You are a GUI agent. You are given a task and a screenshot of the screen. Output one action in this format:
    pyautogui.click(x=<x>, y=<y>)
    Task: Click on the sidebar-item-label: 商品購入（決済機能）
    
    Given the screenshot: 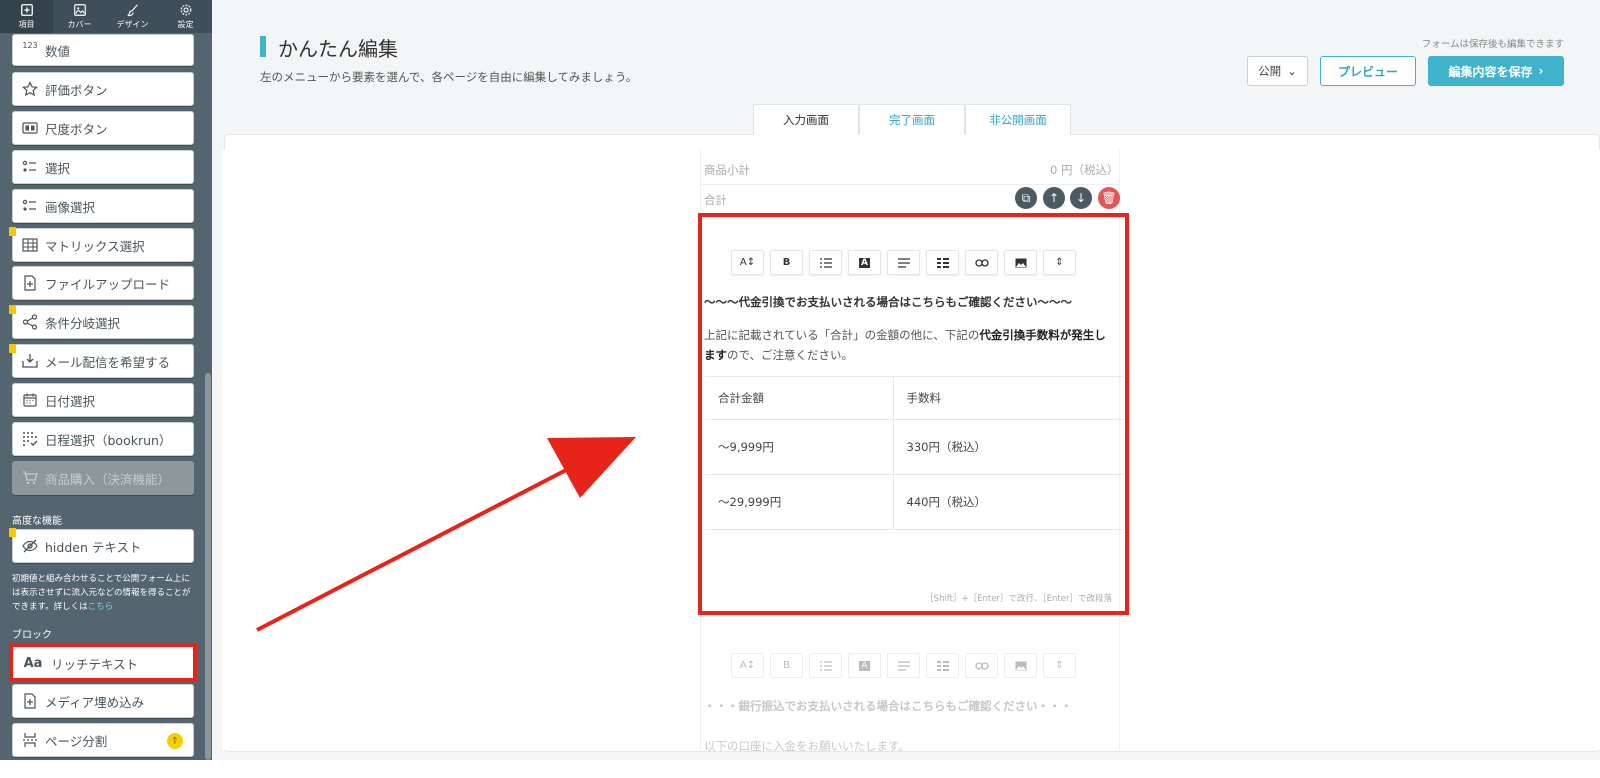 What is the action you would take?
    pyautogui.click(x=108, y=479)
    